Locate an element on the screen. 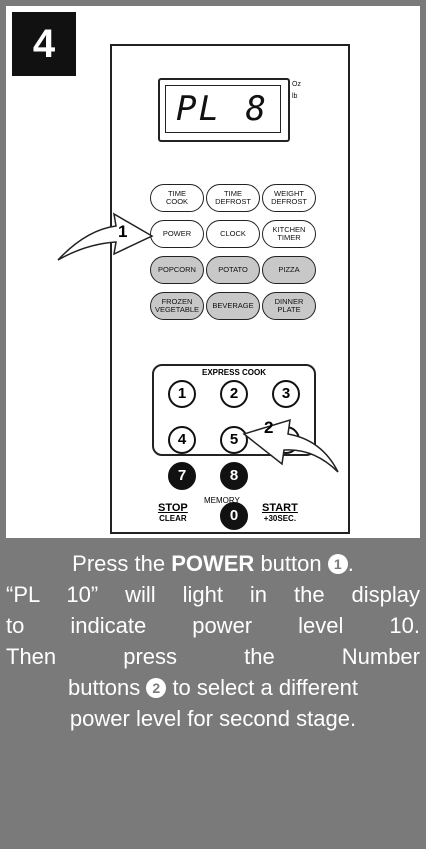 This screenshot has width=426, height=849. callout-1-label: 1 is located at coordinates (123, 231).